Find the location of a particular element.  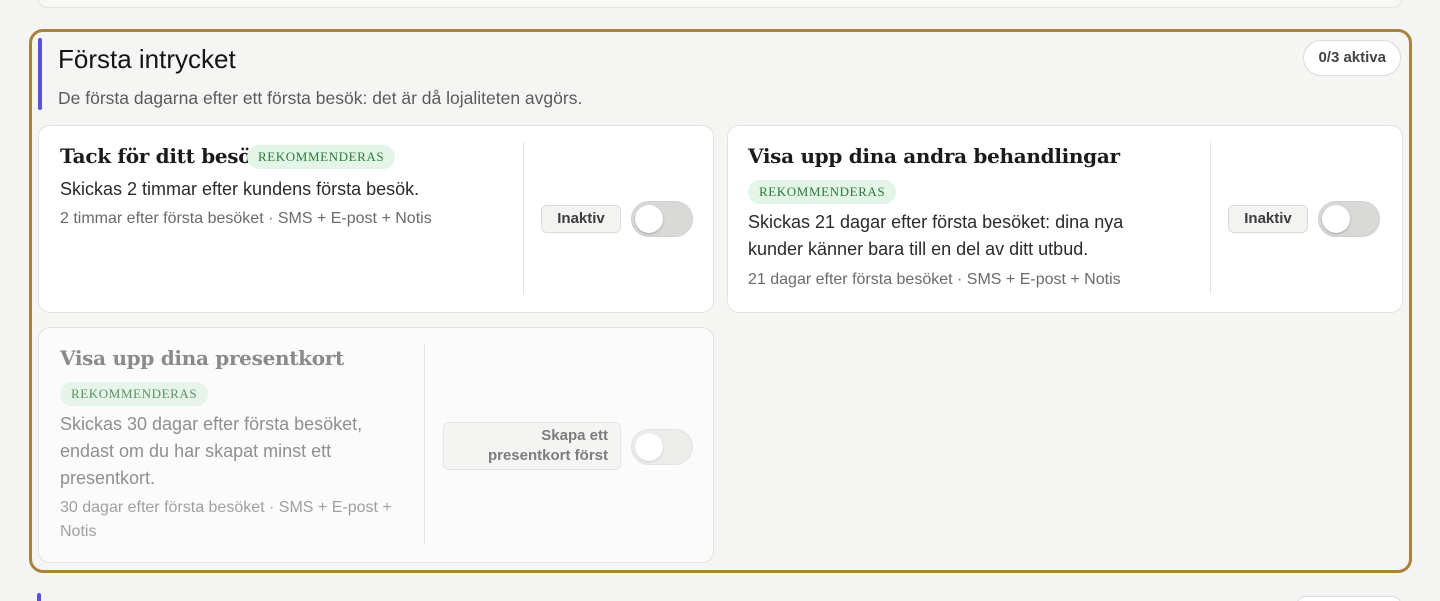

card-title: Visa upp dina presentkort is located at coordinates (202, 358).